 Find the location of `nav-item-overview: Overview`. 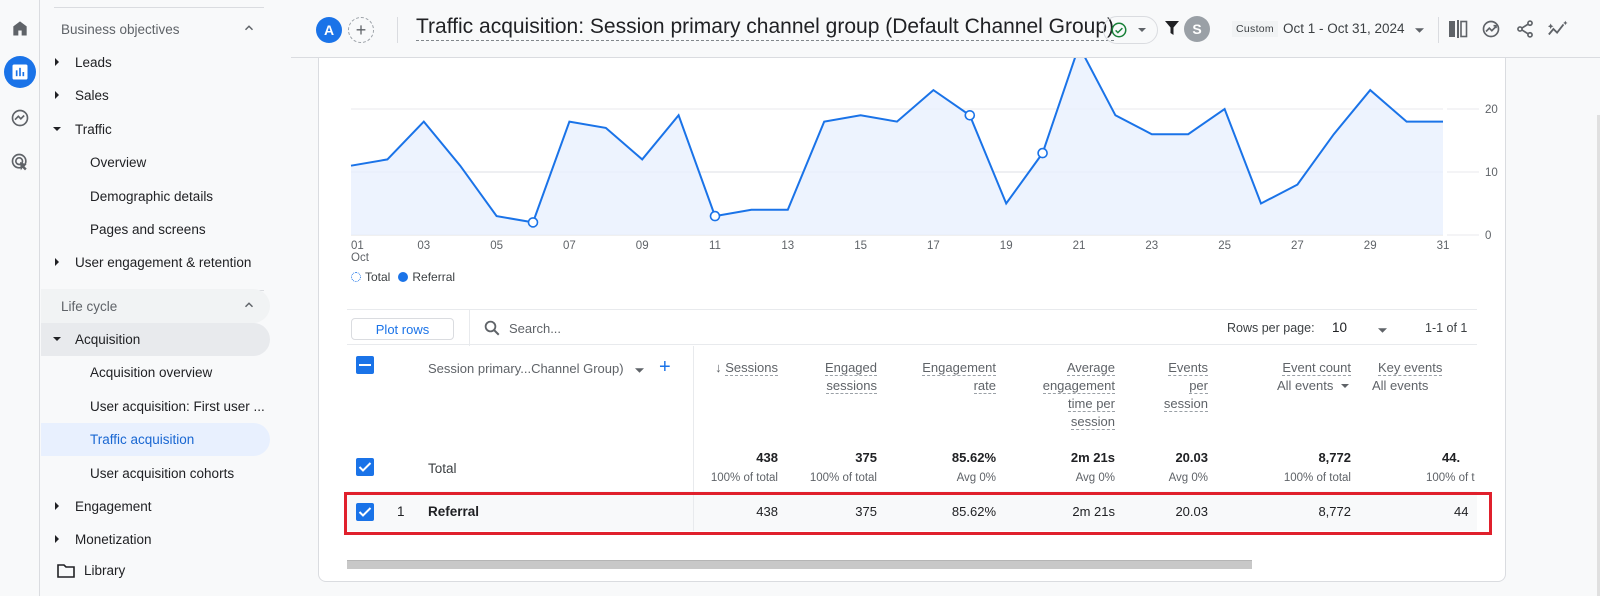

nav-item-overview: Overview is located at coordinates (155, 162).